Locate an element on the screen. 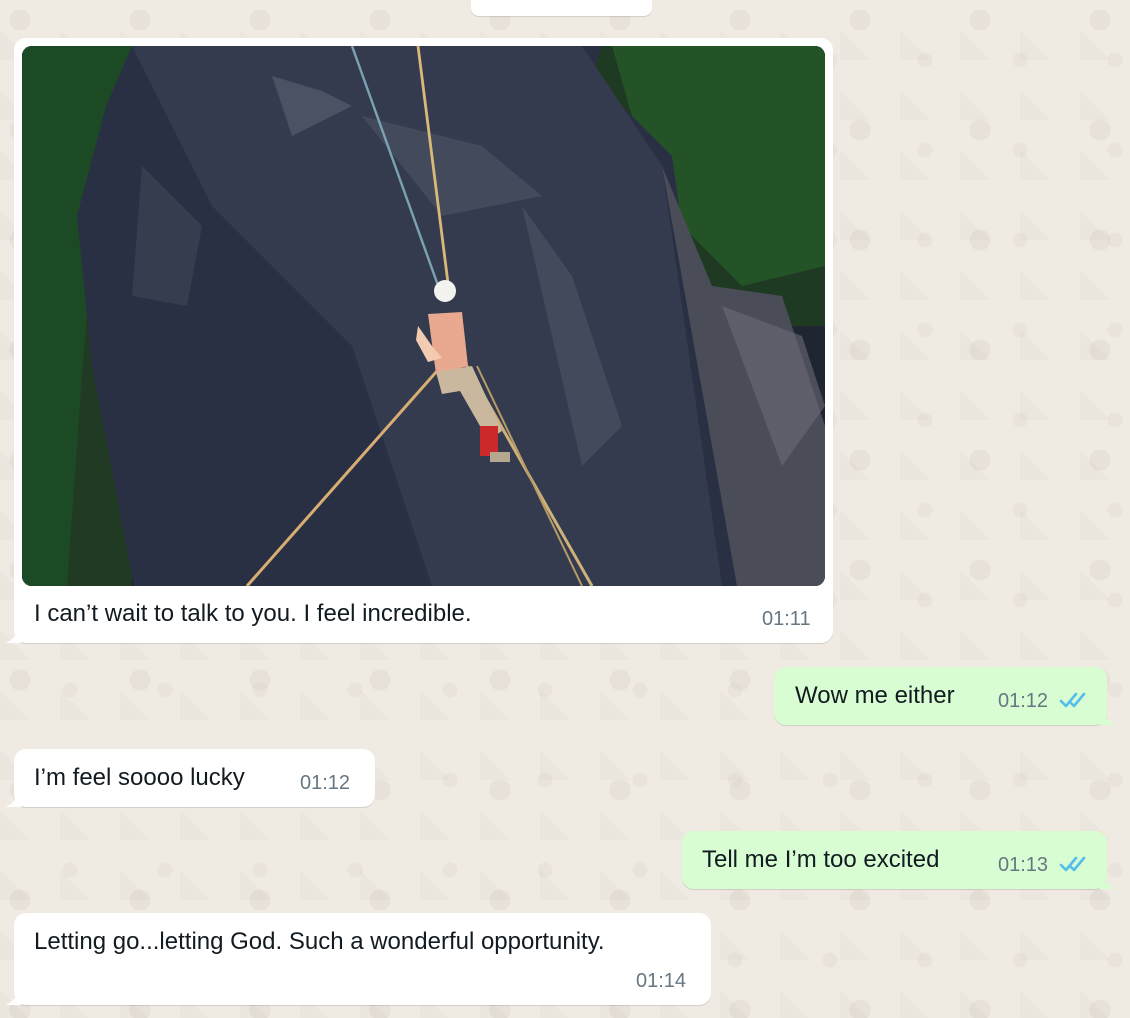 This screenshot has width=1130, height=1018. message-bubble-outgoing: Wow me either 01:12 is located at coordinates (945, 696).